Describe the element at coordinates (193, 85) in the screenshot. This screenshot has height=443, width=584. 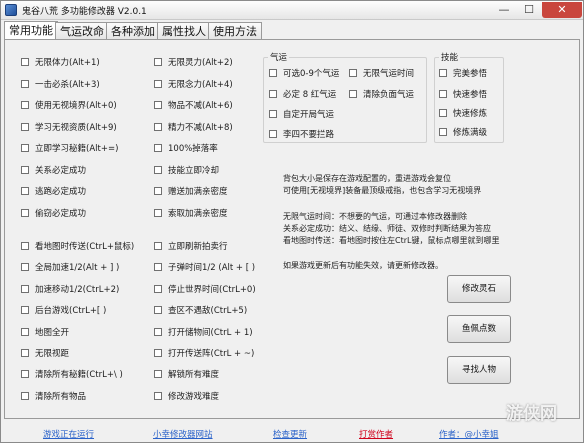
I see `option-checkbox: 无限念力(Alt+4)` at that location.